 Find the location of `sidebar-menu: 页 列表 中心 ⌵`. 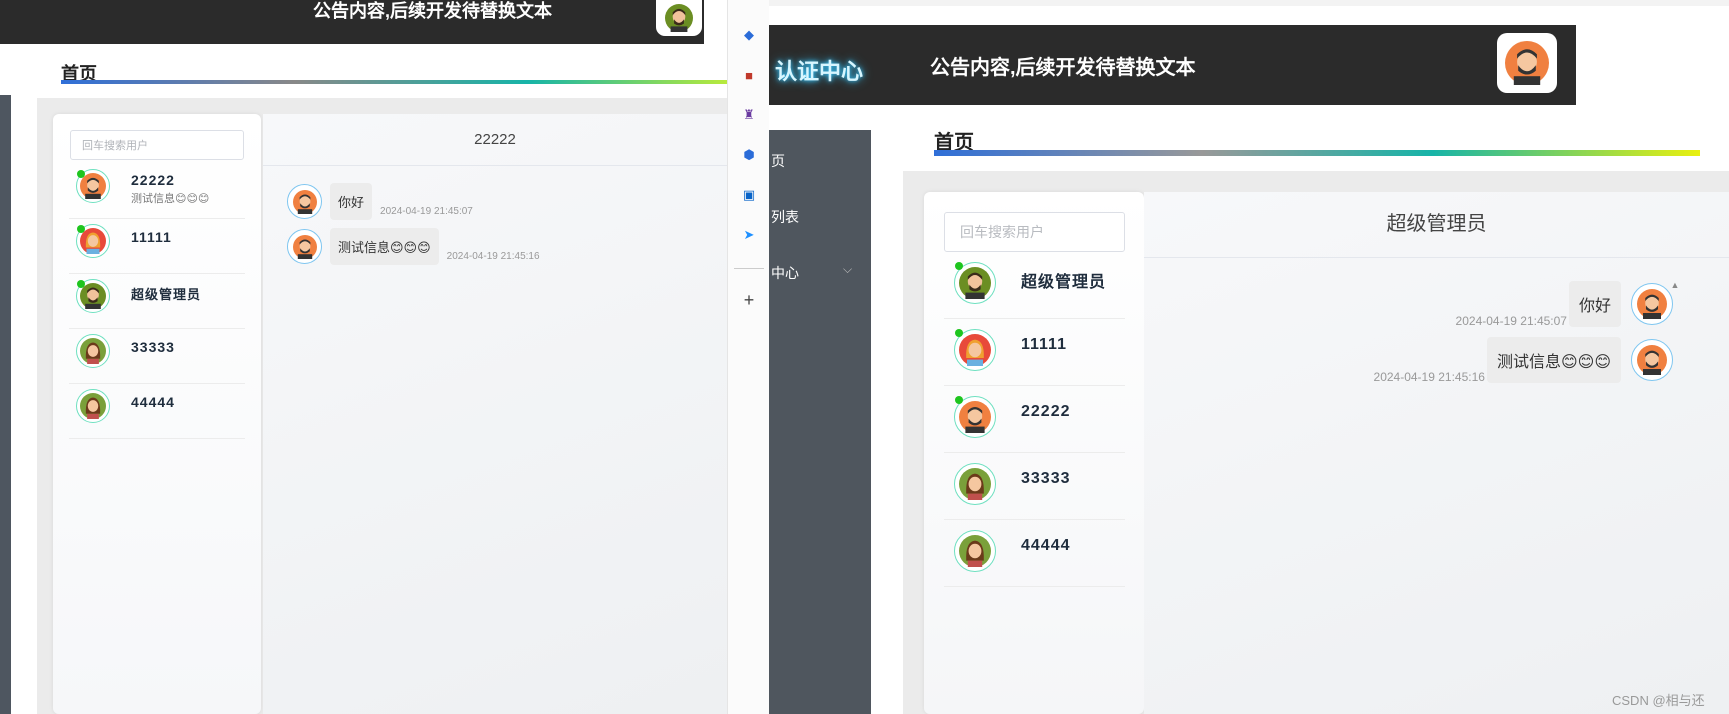

sidebar-menu: 页 列表 中心 ⌵ is located at coordinates (820, 422).